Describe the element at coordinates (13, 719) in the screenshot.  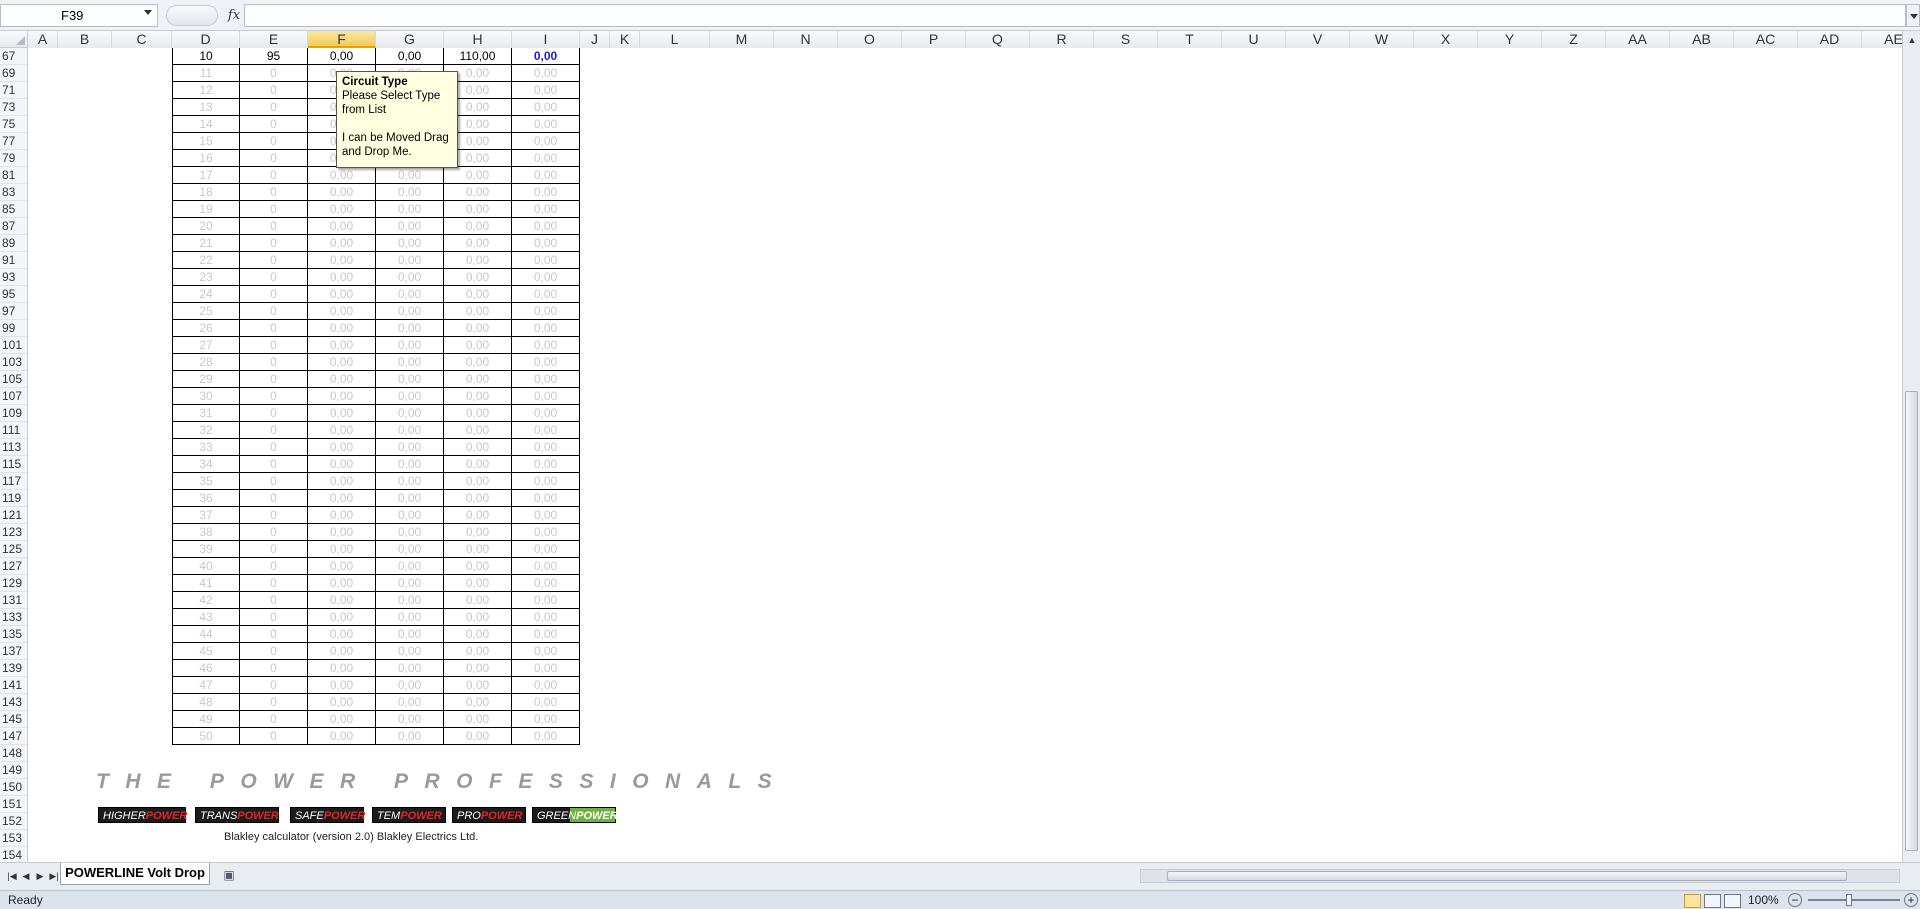
I see `row-header-145: 145` at that location.